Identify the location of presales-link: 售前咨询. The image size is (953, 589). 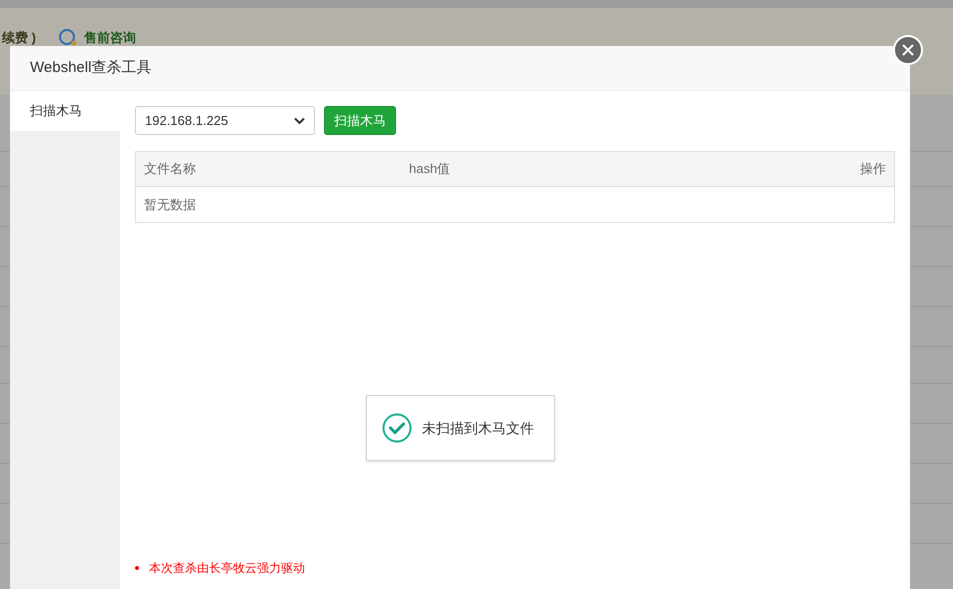
(110, 38).